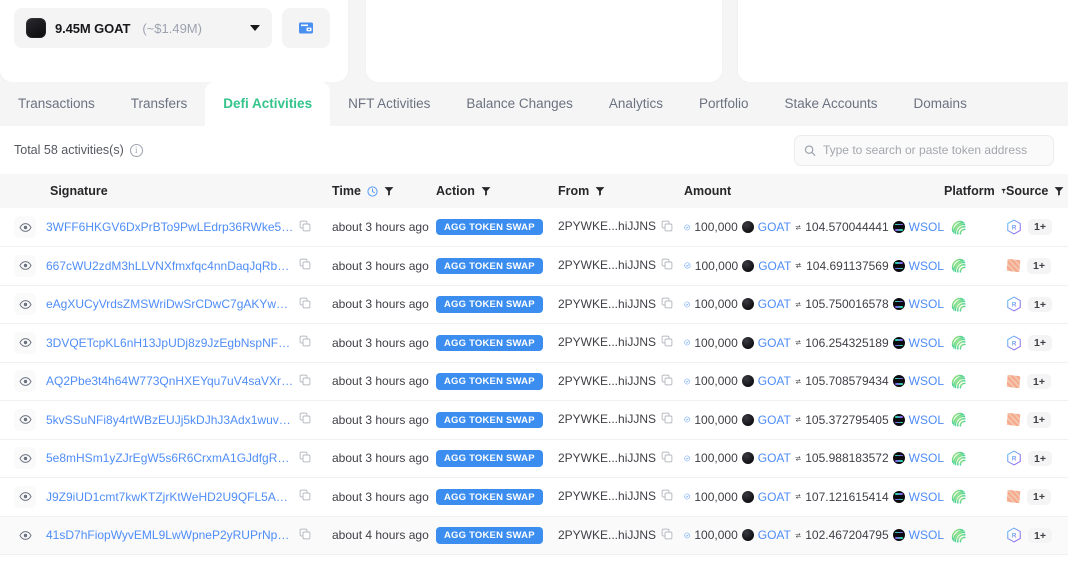 This screenshot has width=1068, height=576. I want to click on tab-analytics: Analytics, so click(636, 104).